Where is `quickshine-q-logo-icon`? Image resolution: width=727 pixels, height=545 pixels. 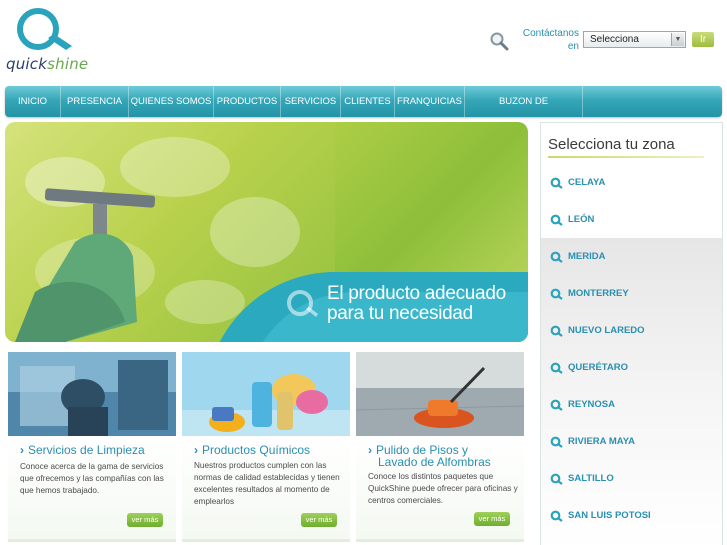
quickshine-q-logo-icon is located at coordinates (44, 29).